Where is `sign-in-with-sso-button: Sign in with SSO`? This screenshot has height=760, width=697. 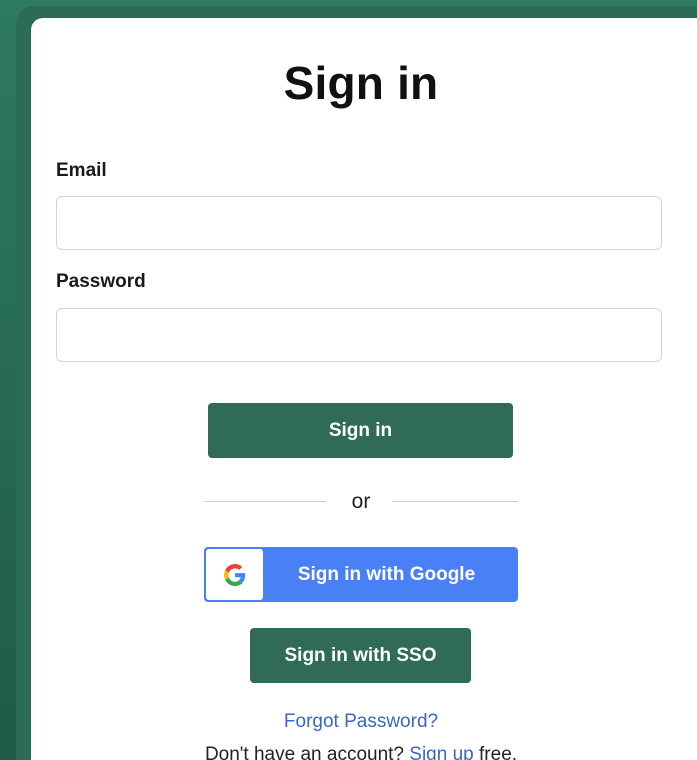
sign-in-with-sso-button: Sign in with SSO is located at coordinates (360, 655).